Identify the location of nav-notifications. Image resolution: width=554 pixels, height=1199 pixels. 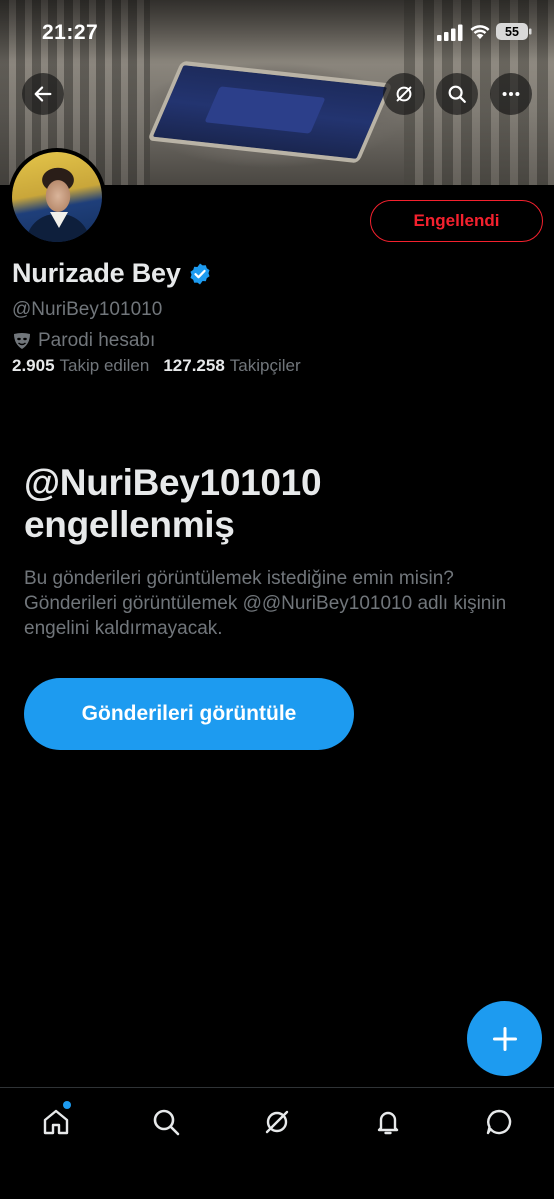
(388, 1122).